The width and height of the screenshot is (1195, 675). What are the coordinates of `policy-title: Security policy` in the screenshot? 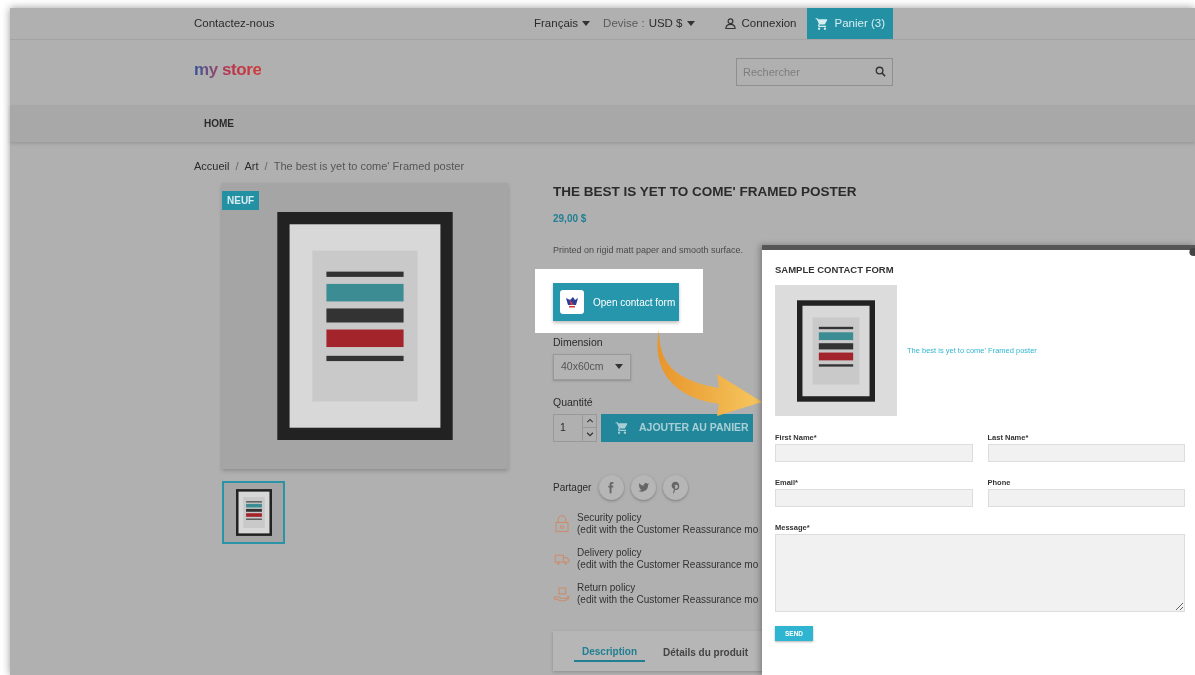 It's located at (610, 517).